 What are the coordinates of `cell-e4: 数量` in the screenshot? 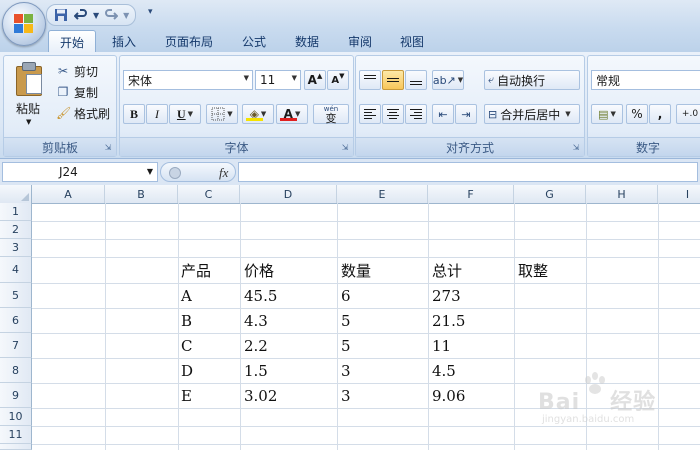 It's located at (356, 271).